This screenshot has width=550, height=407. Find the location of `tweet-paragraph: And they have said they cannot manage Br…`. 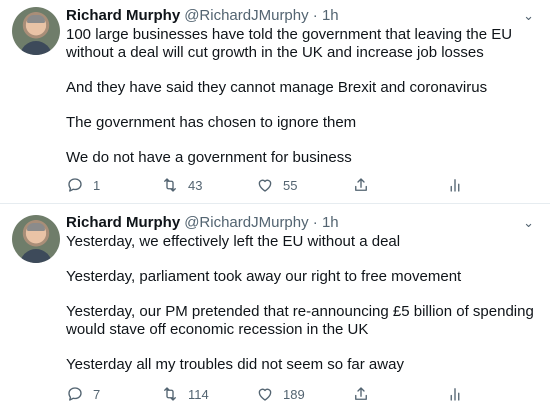

tweet-paragraph: And they have said they cannot manage Br… is located at coordinates (277, 87).